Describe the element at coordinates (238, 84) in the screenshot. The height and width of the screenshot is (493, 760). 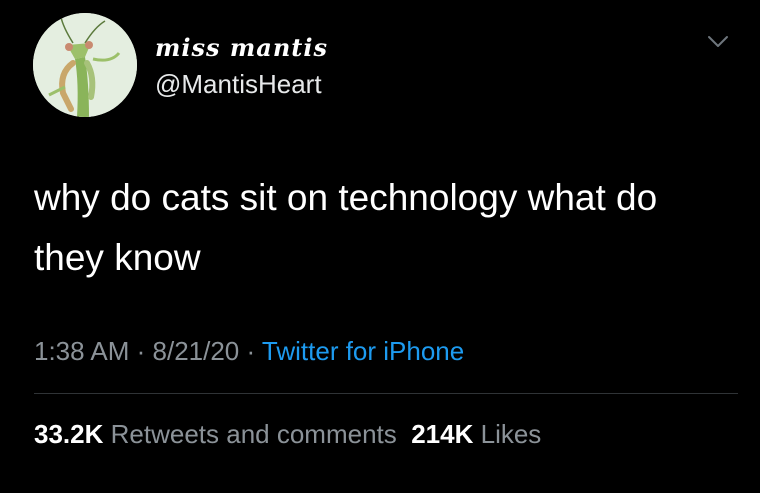
I see `user-handle: @MantisHeart` at that location.